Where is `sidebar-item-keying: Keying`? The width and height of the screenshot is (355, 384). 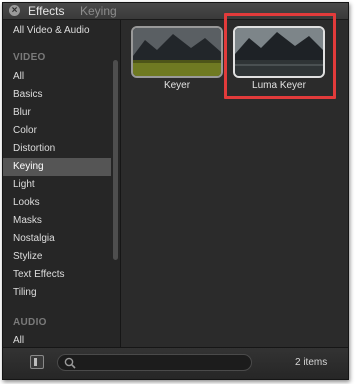
sidebar-item-keying: Keying is located at coordinates (57, 167).